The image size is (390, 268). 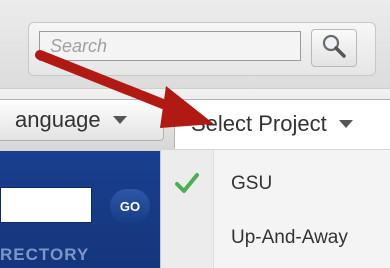 I want to click on select-project-label: Select Project, so click(x=259, y=123).